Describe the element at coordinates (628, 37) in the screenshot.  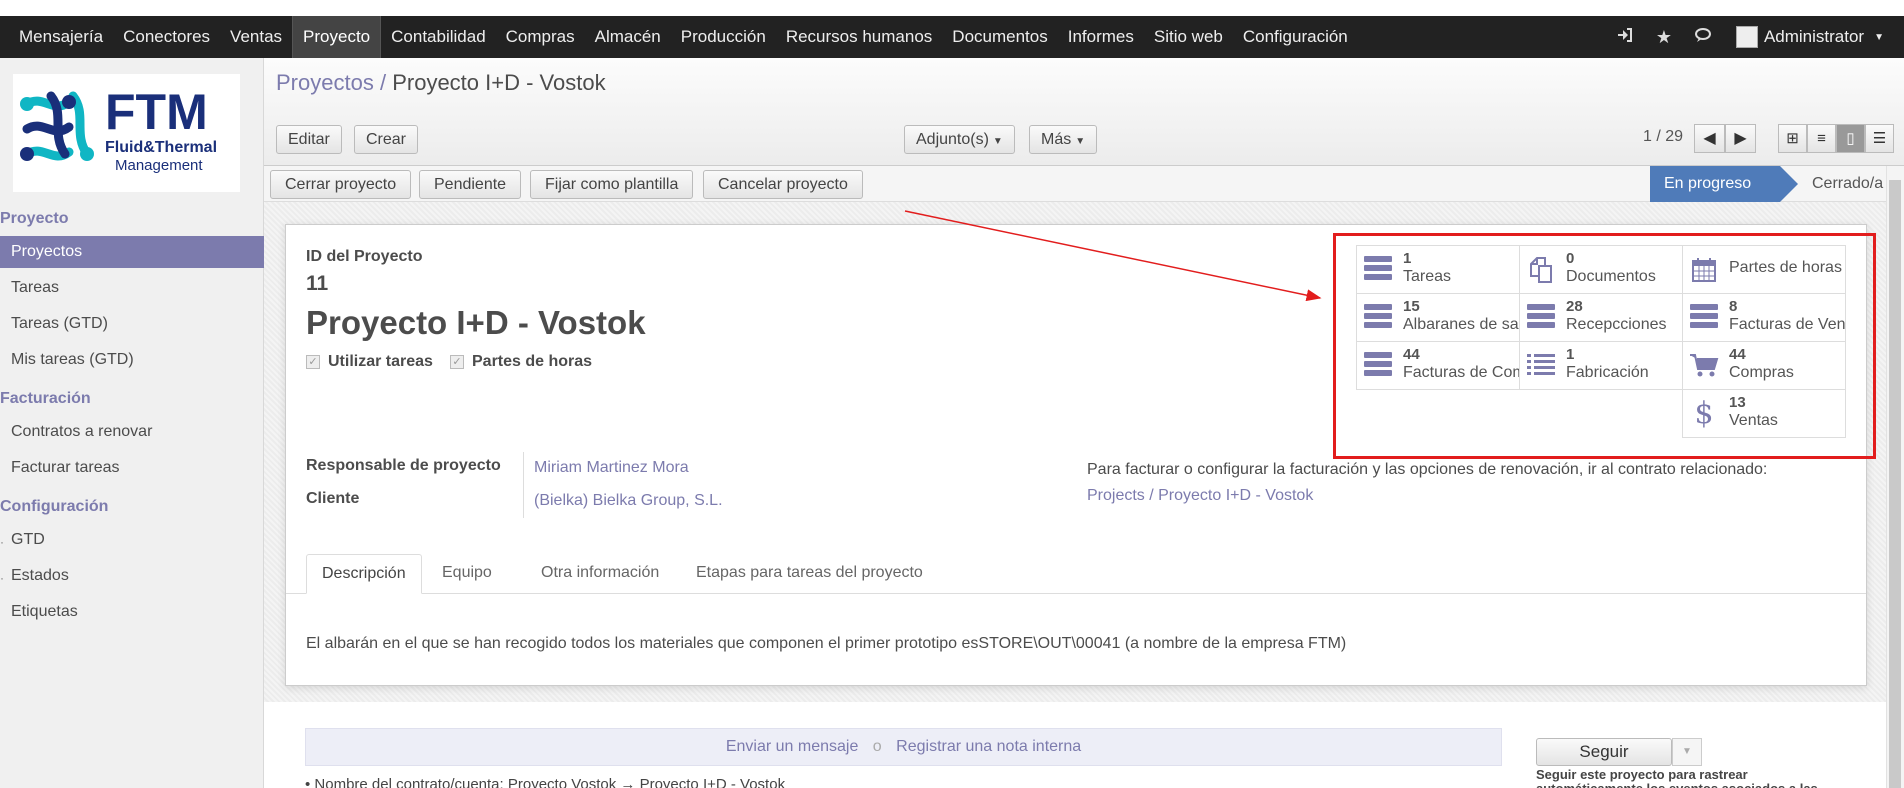
I see `menu-almacen: Almacén` at that location.